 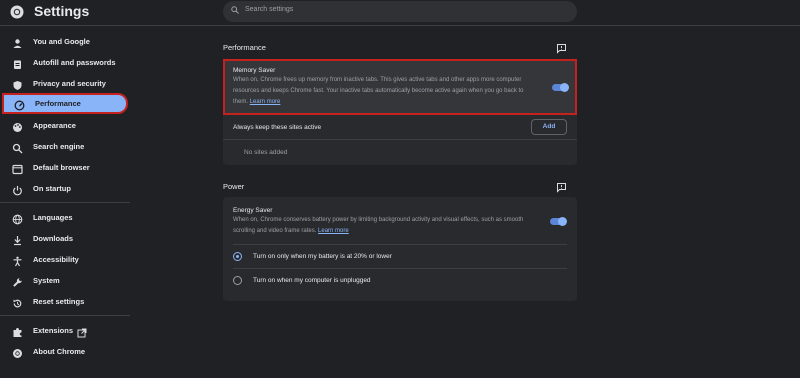 What do you see at coordinates (62, 11) in the screenshot?
I see `app-title: Settings` at bounding box center [62, 11].